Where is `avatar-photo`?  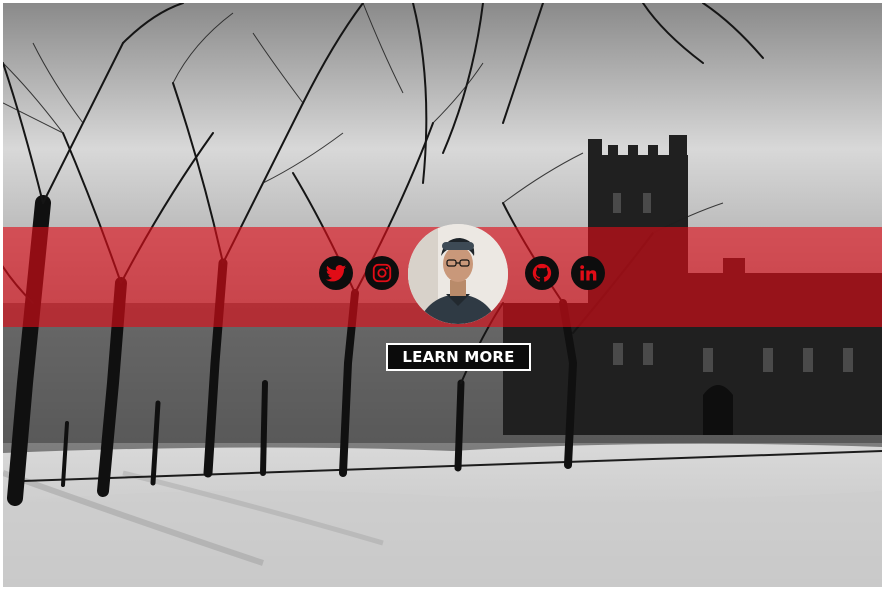 avatar-photo is located at coordinates (458, 274).